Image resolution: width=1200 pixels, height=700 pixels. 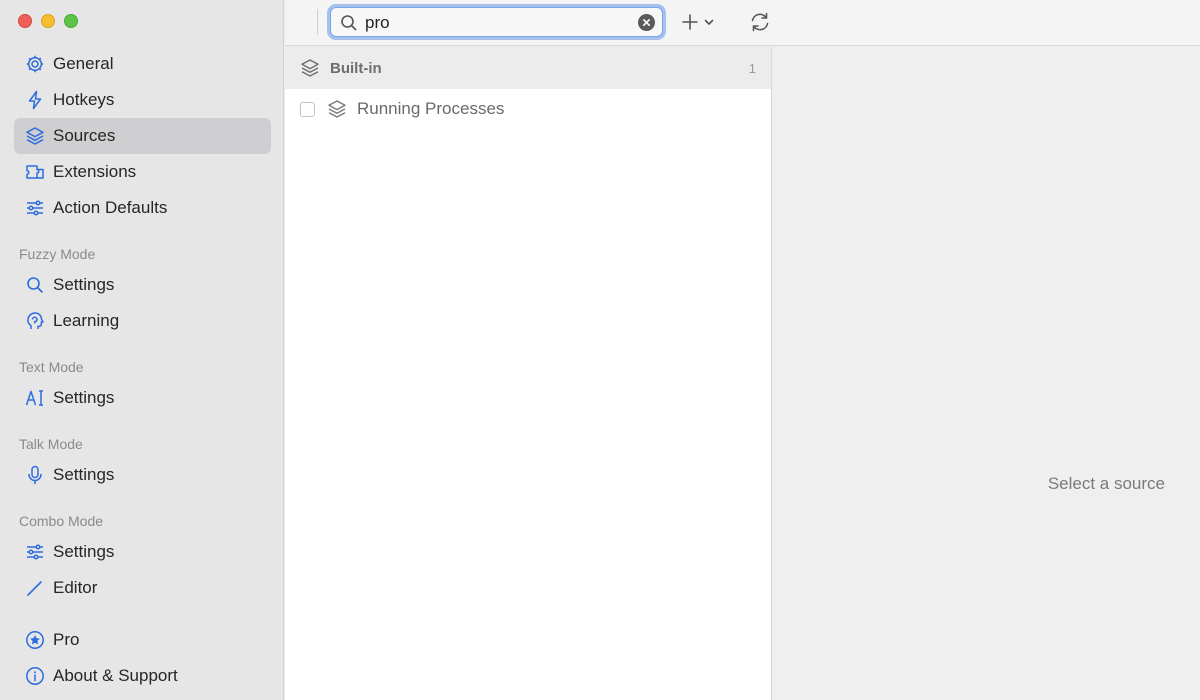 I want to click on empty-state-message: Select a source, so click(x=1106, y=483).